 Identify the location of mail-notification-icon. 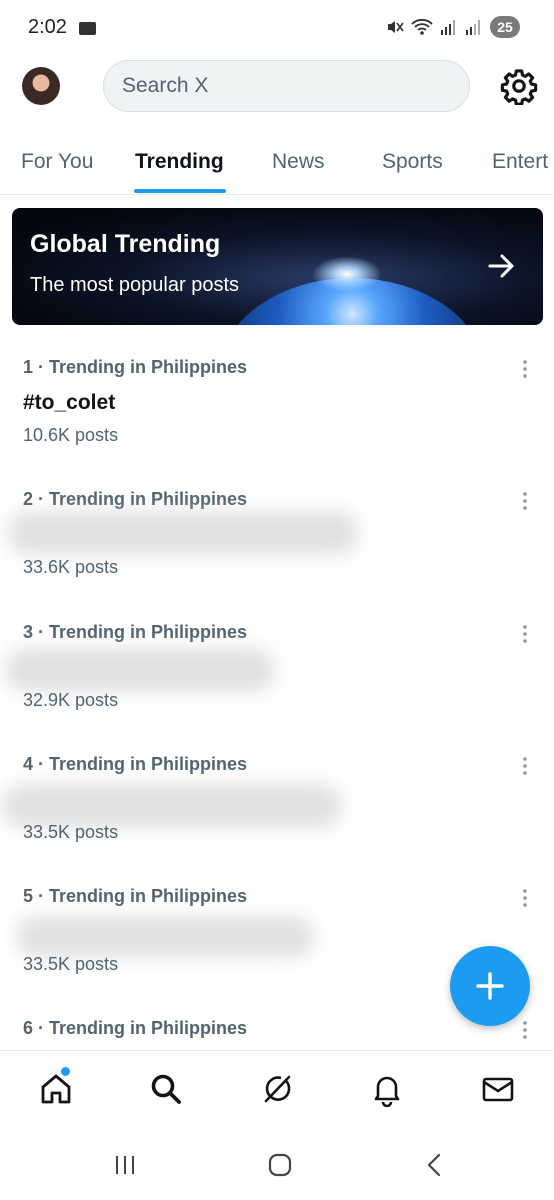
(87, 28).